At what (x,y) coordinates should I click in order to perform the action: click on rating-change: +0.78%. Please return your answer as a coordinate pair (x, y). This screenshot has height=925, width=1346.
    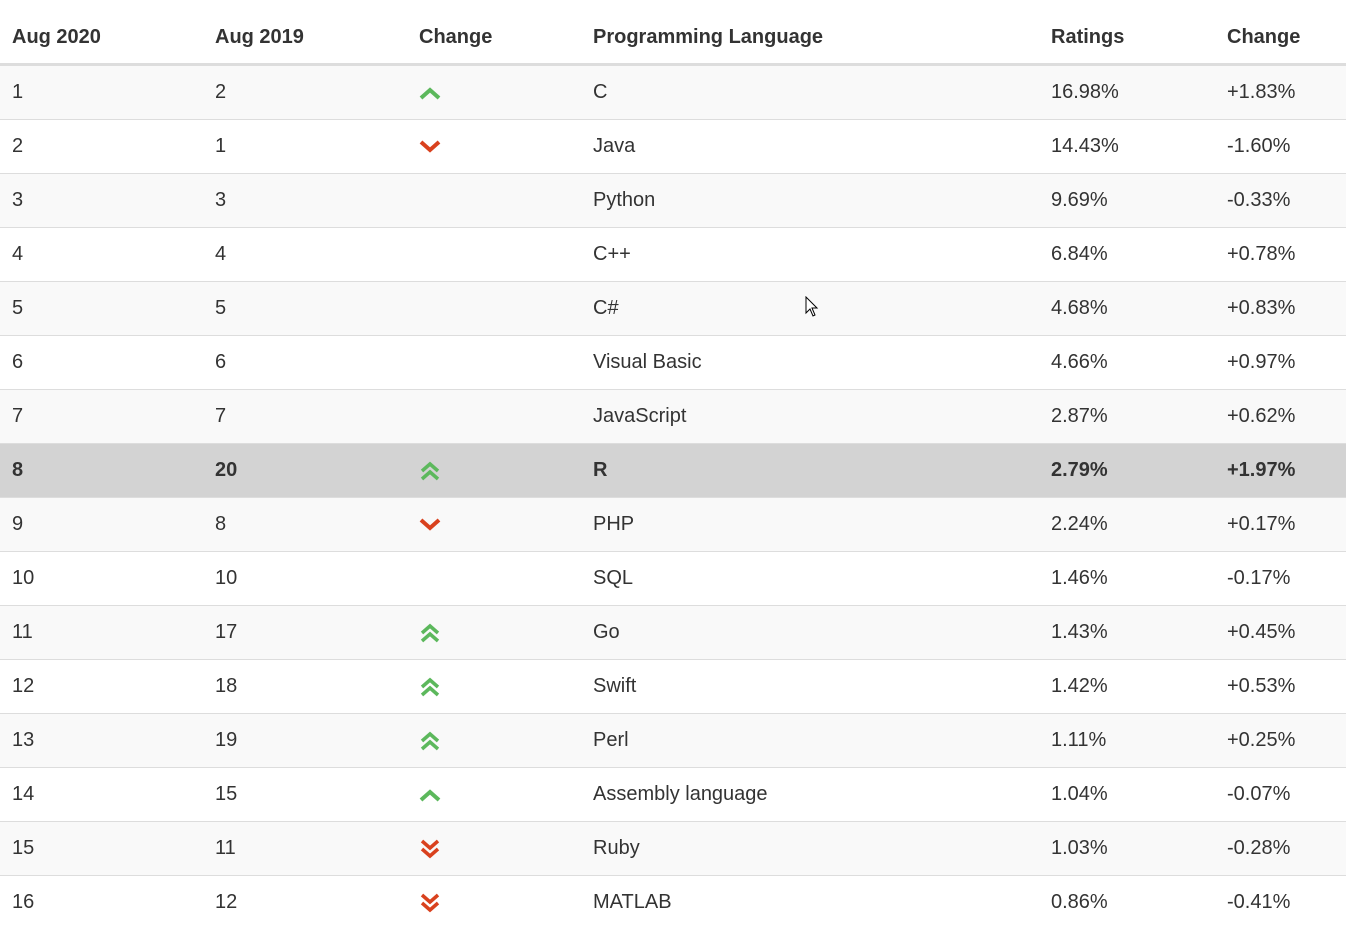
    Looking at the image, I should click on (1261, 254).